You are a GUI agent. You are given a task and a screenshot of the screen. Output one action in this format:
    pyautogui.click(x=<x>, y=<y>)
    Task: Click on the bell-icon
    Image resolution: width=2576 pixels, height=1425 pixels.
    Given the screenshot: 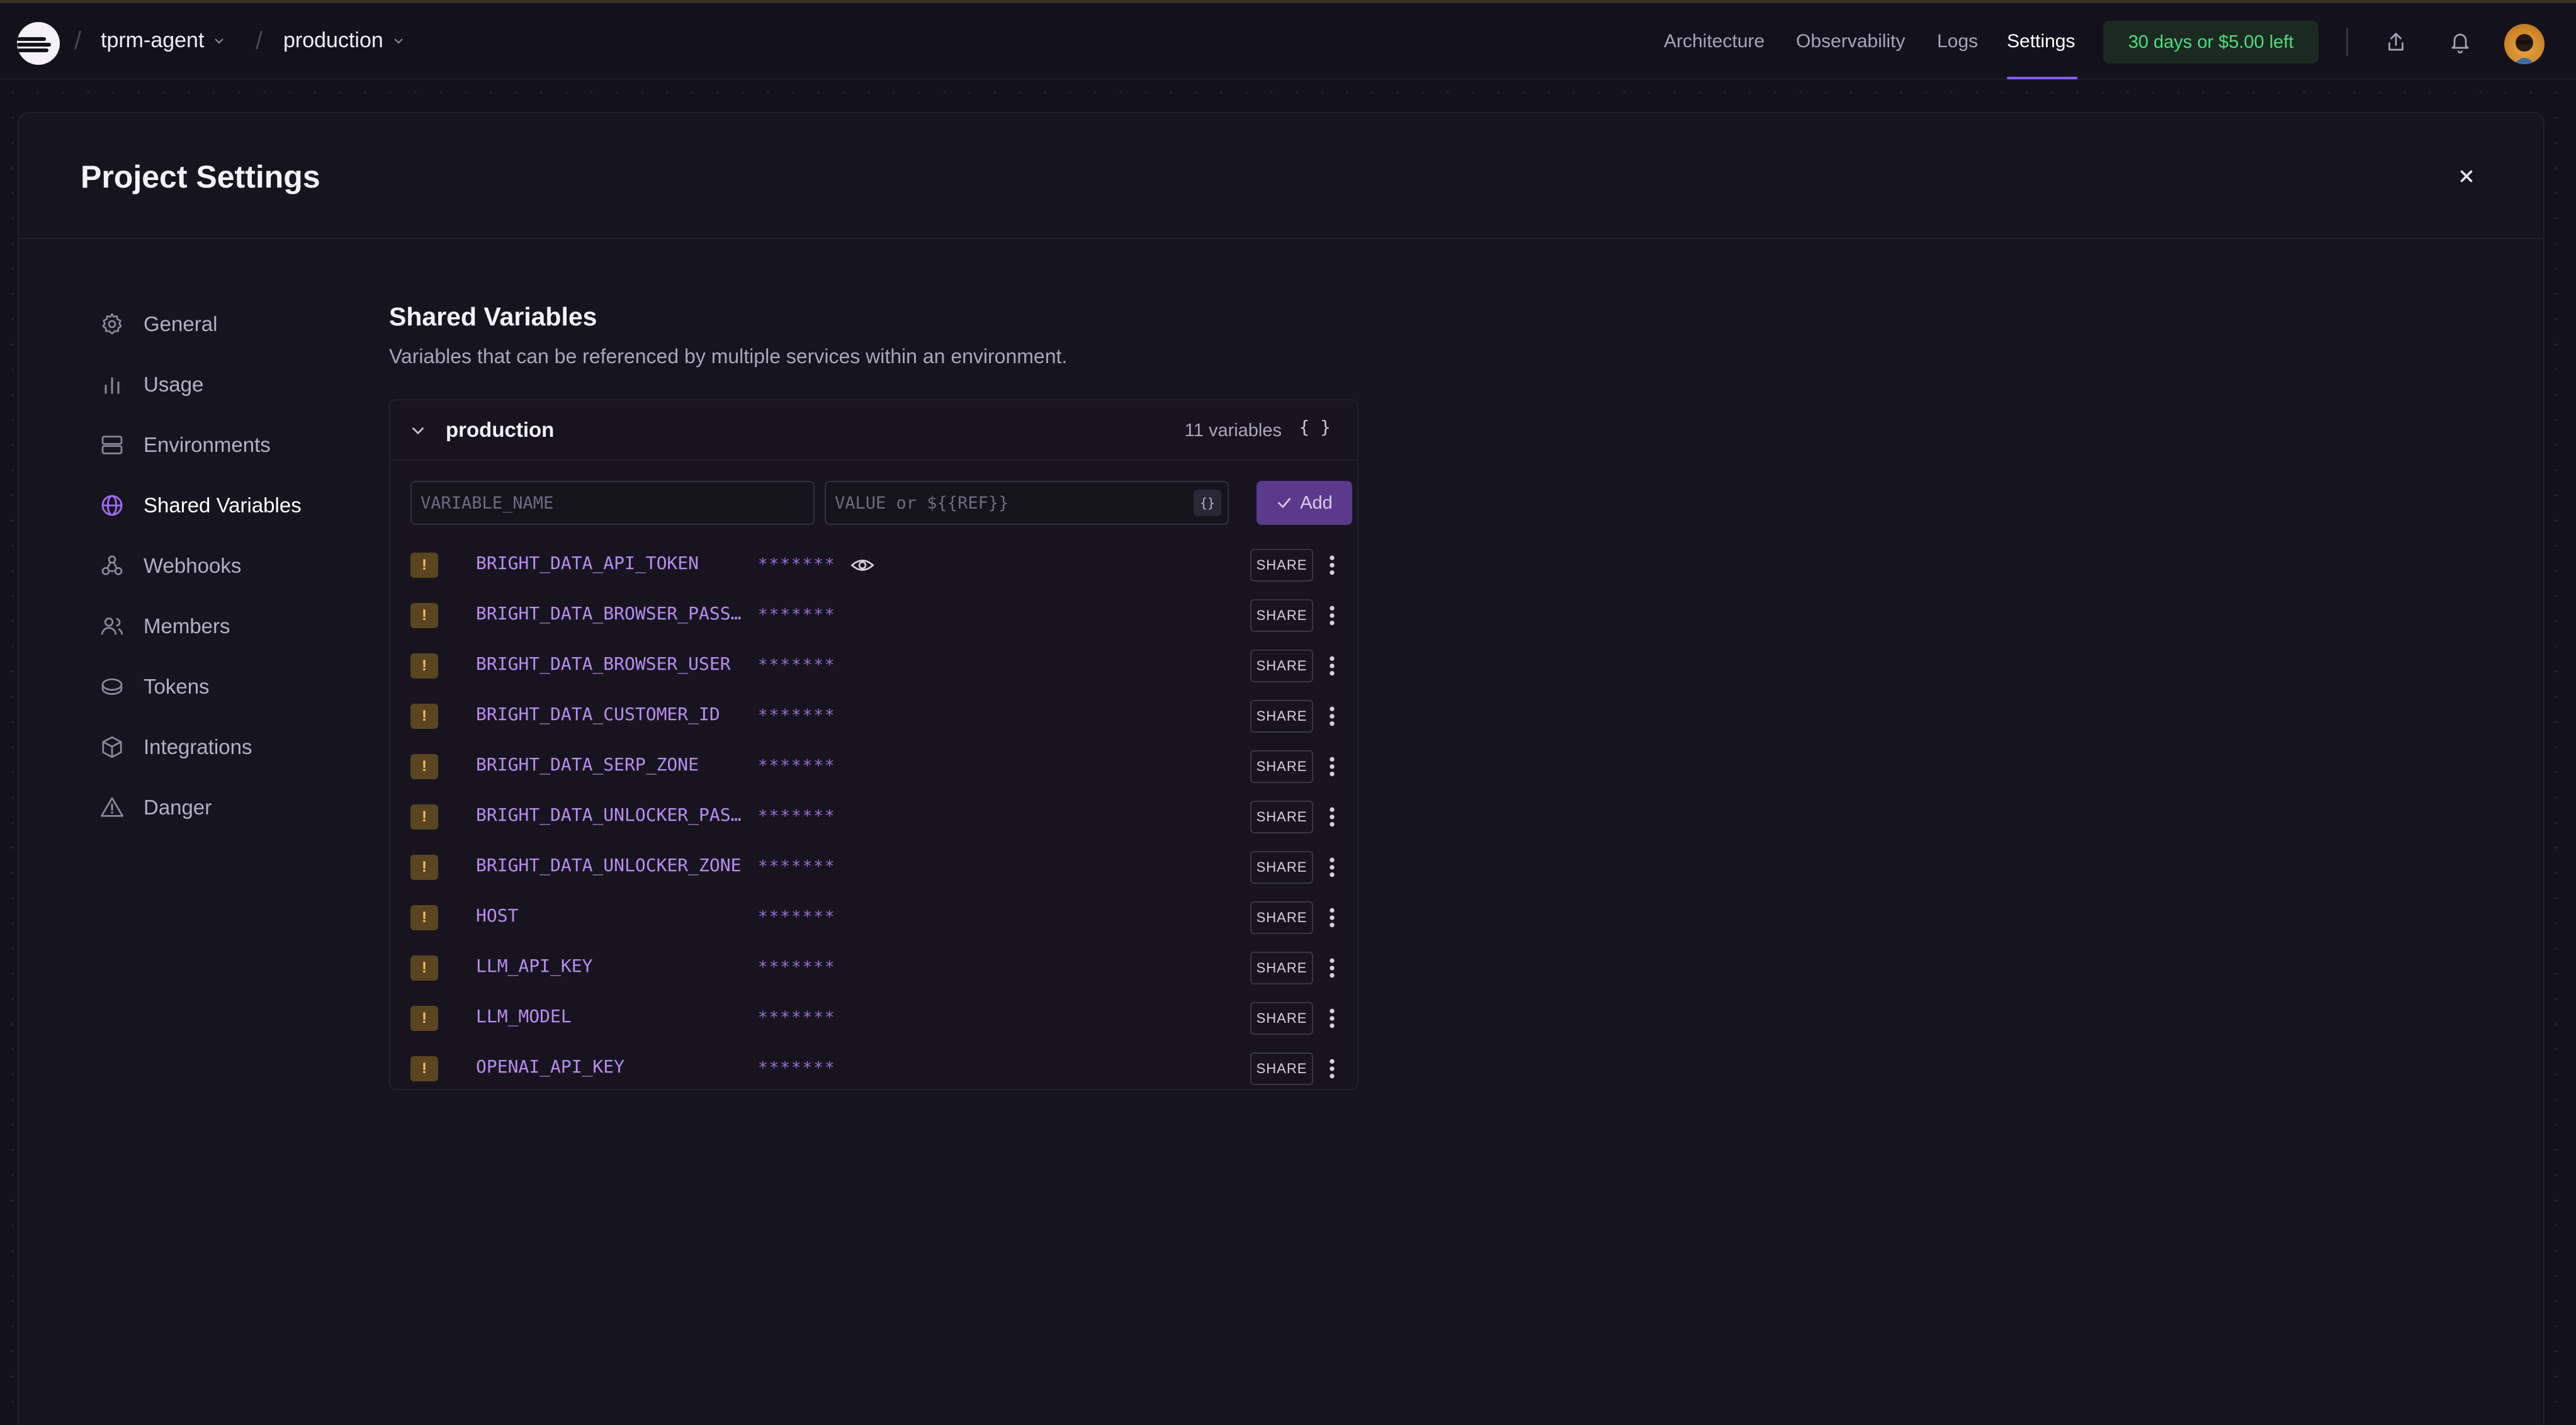 What is the action you would take?
    pyautogui.click(x=2460, y=43)
    